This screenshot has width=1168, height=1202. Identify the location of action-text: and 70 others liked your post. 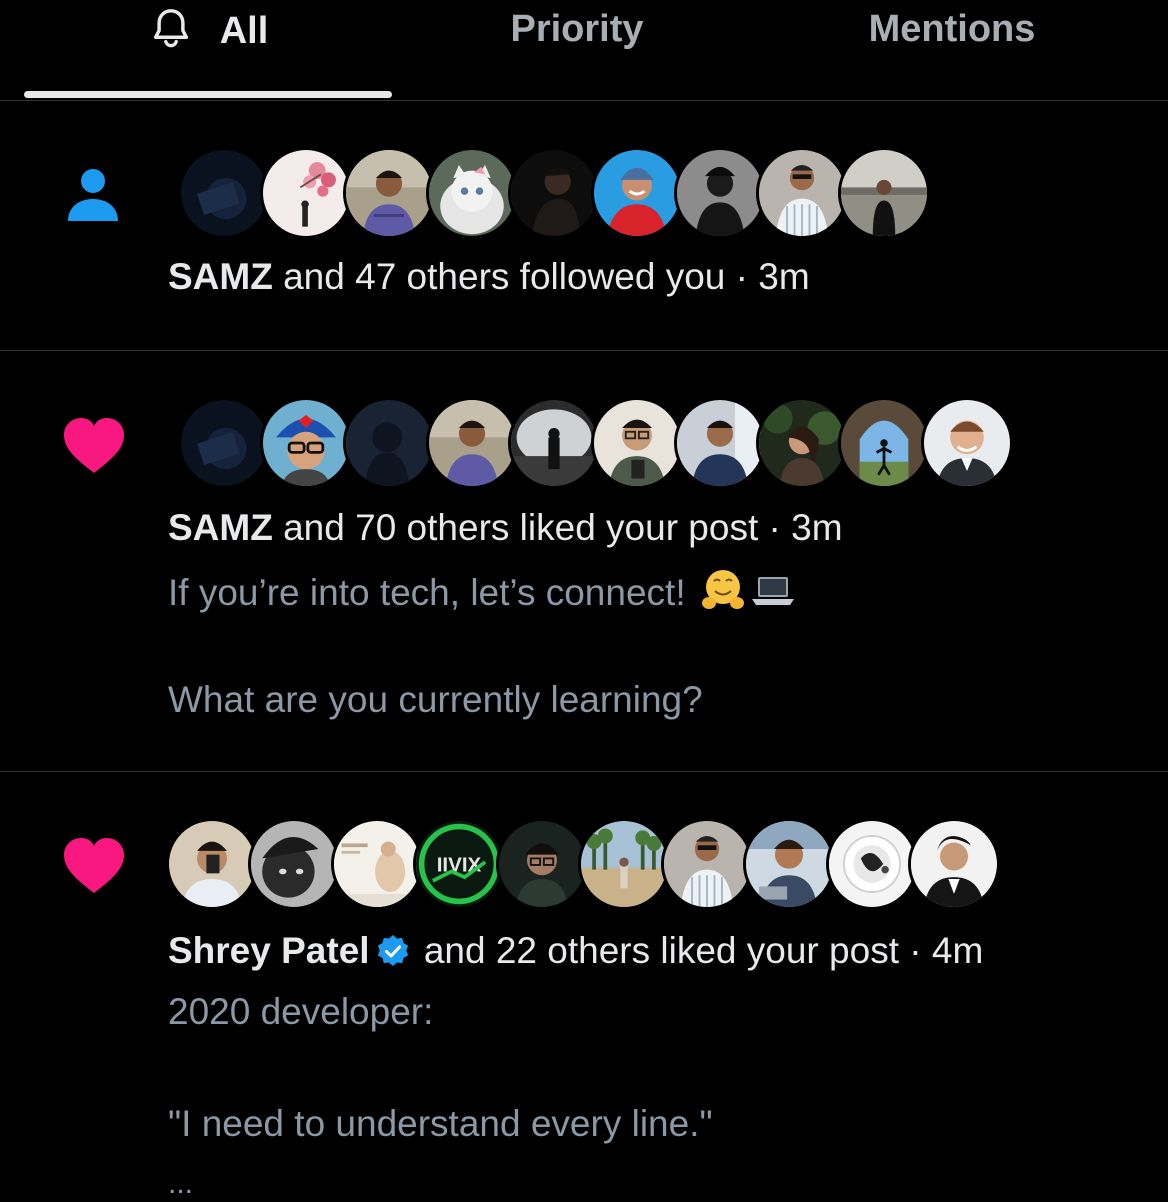
(515, 527).